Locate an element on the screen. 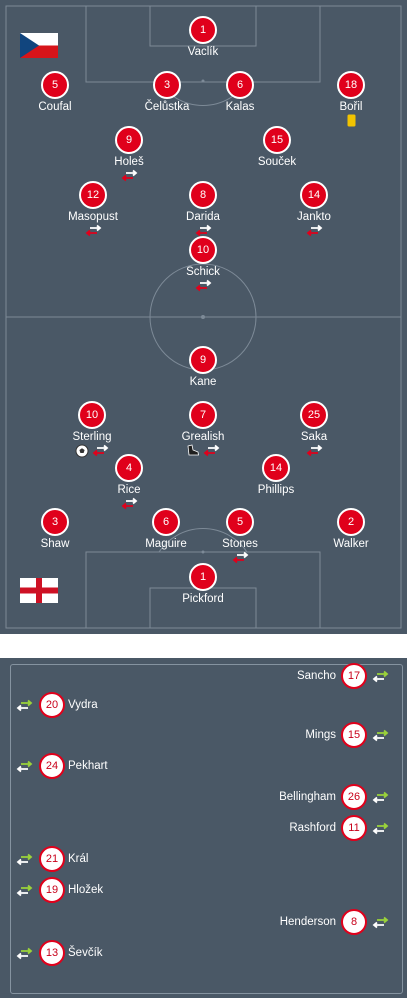  player-czech: 8 Darida is located at coordinates (203, 209).